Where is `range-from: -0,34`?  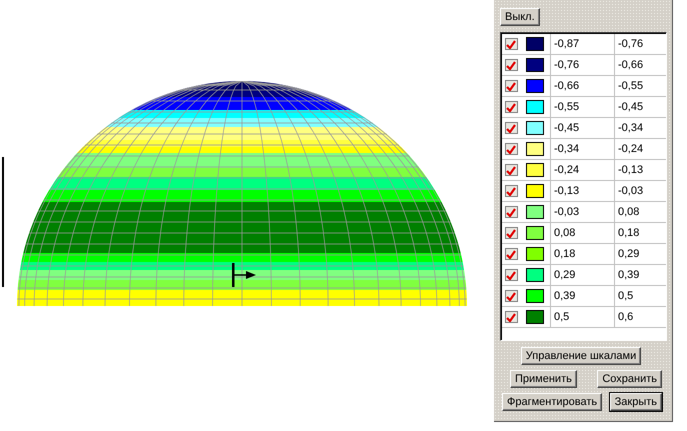 range-from: -0,34 is located at coordinates (567, 149).